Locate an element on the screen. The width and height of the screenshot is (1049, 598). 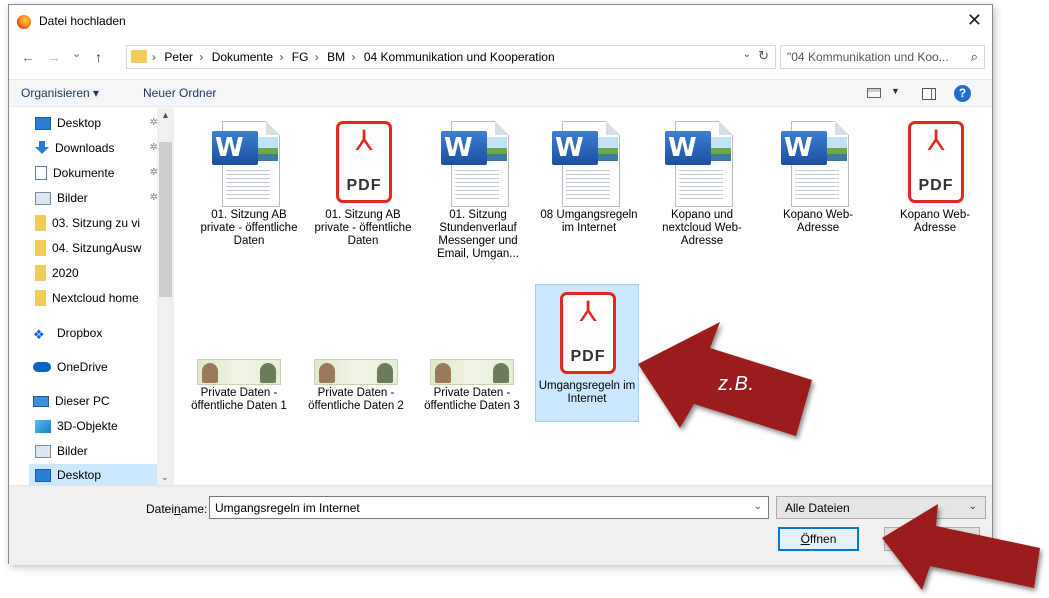
annotation-arrow-open is located at coordinates (961, 547).